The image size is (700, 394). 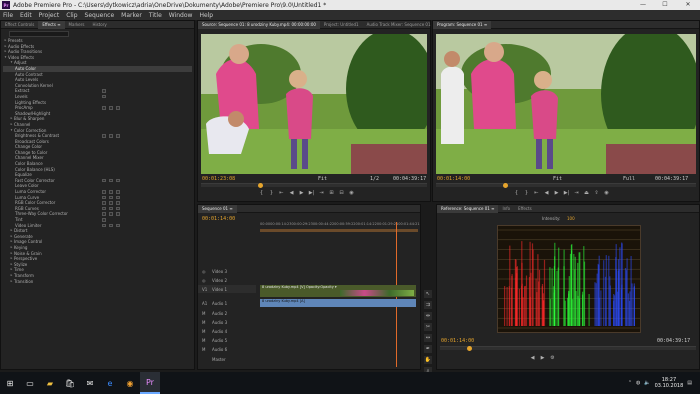 What do you see at coordinates (10, 383) in the screenshot?
I see `start-icon: ⊞` at bounding box center [10, 383].